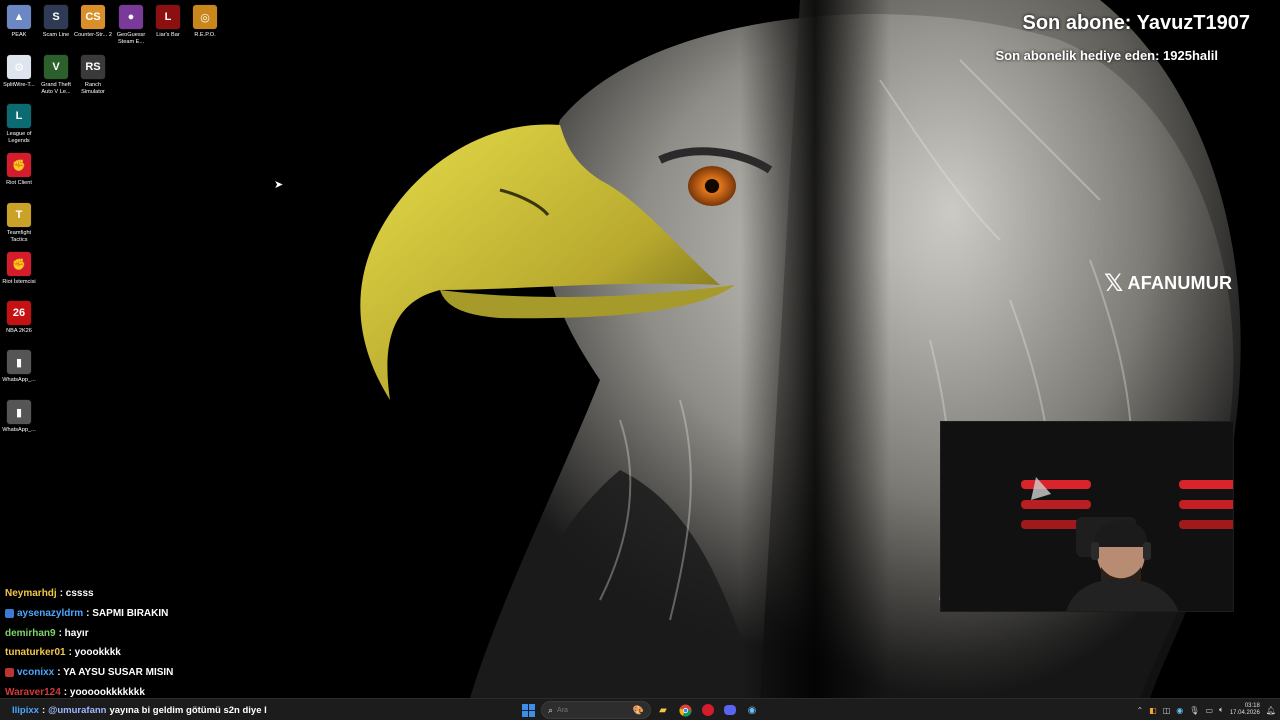 This screenshot has height=720, width=1280. I want to click on mouse-cursor-icon: ➤, so click(279, 185).